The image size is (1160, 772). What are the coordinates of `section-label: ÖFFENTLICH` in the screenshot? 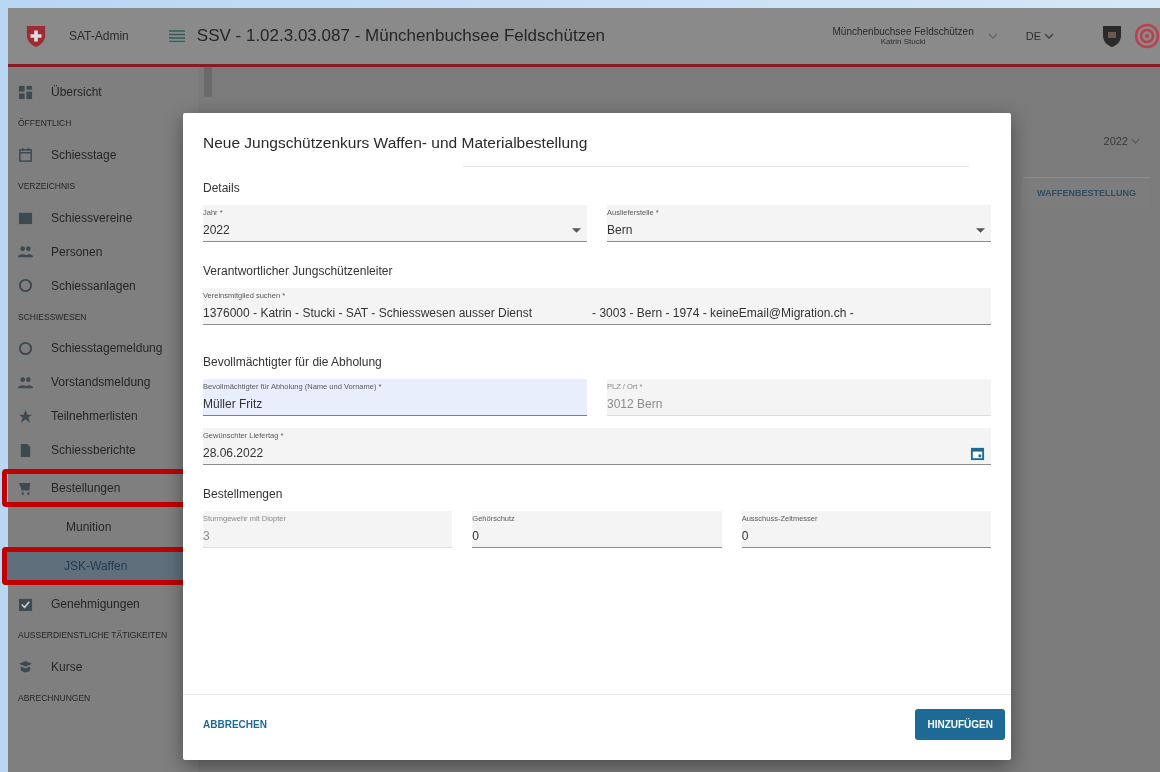 It's located at (45, 123).